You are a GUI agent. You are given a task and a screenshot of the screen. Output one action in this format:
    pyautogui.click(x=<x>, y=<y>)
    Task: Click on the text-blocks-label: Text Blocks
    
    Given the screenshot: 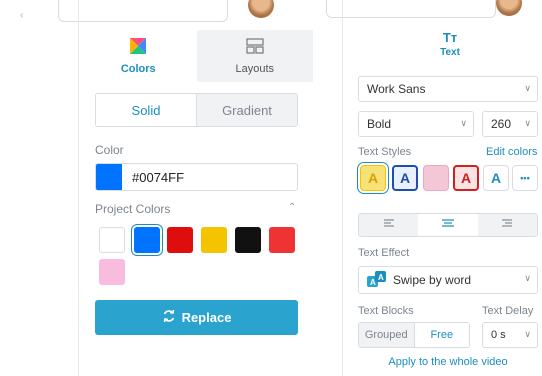 What is the action you would take?
    pyautogui.click(x=386, y=311)
    